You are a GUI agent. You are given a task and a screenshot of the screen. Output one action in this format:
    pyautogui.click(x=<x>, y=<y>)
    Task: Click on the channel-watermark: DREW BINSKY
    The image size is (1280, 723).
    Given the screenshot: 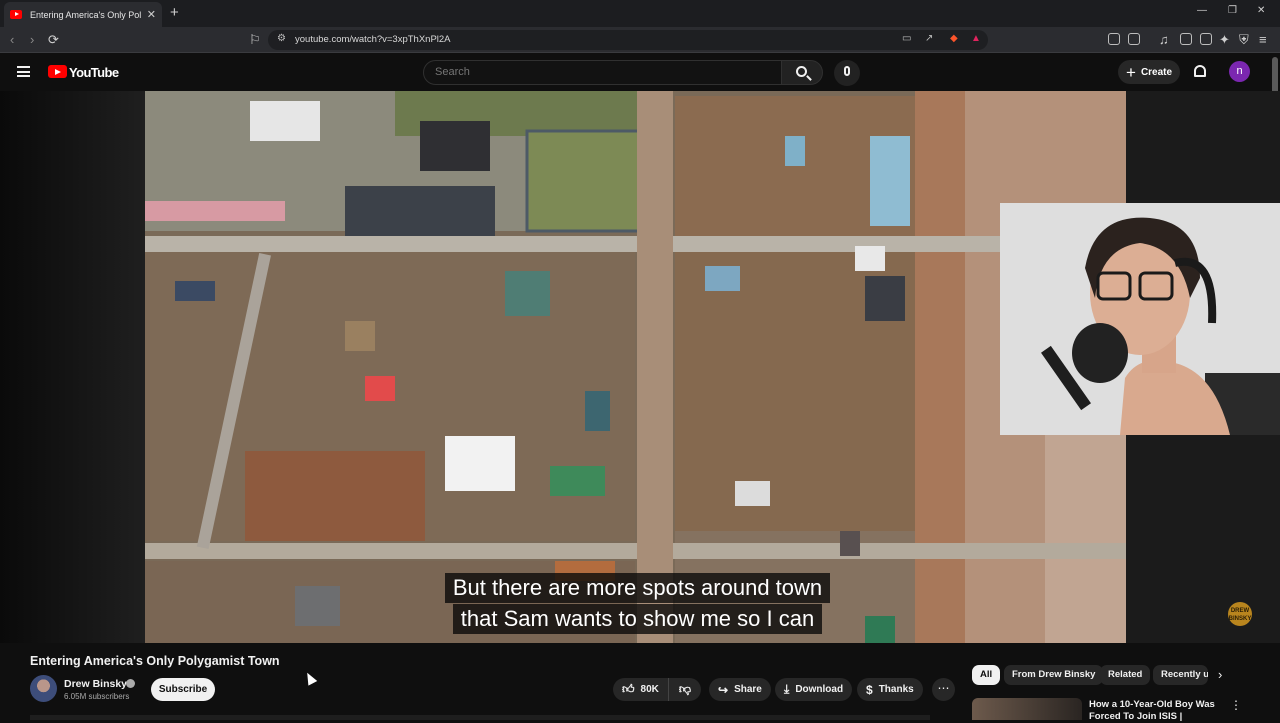 What is the action you would take?
    pyautogui.click(x=1240, y=614)
    